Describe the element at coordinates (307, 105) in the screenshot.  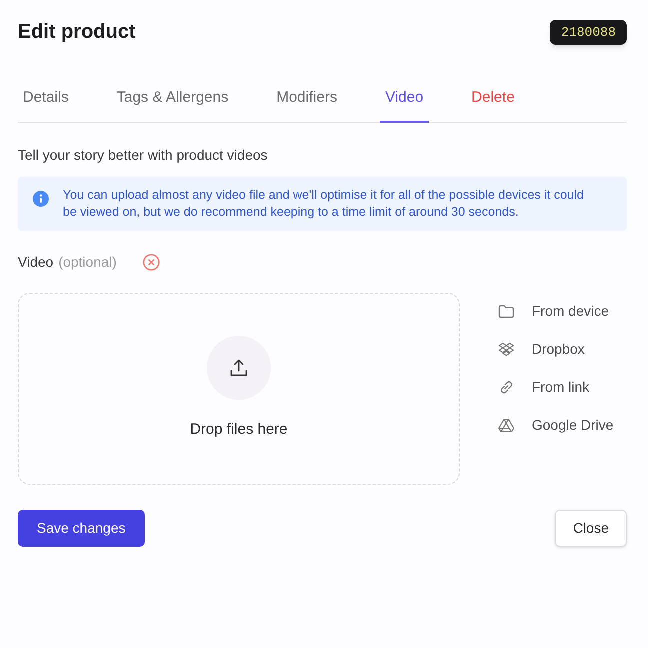
I see `tab: Modifiers` at that location.